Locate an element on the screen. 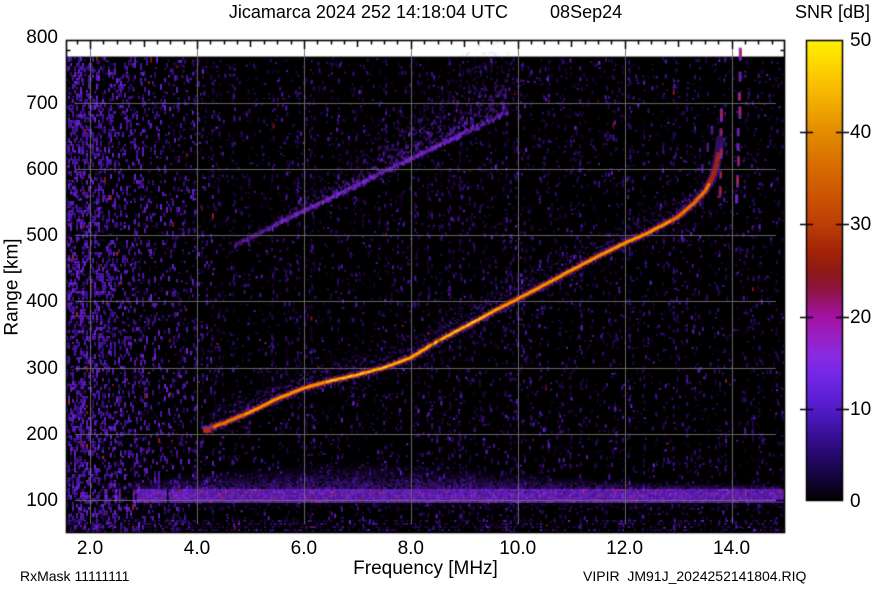 This screenshot has height=595, width=874. y-tick-label: 800 is located at coordinates (42, 37).